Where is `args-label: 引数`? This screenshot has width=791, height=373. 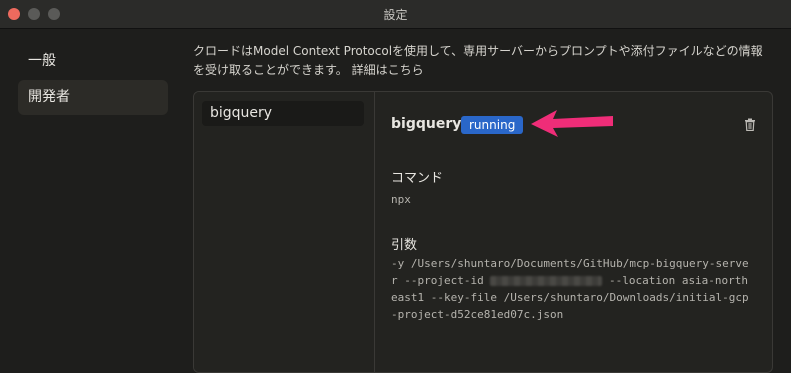
args-label: 引数 is located at coordinates (404, 245).